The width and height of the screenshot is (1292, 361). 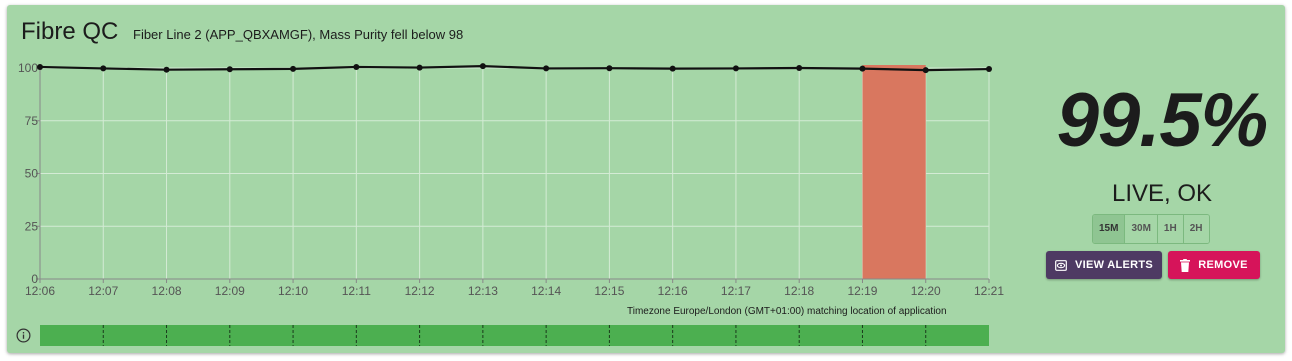 I want to click on x-tick-label: 12:21, so click(x=989, y=291).